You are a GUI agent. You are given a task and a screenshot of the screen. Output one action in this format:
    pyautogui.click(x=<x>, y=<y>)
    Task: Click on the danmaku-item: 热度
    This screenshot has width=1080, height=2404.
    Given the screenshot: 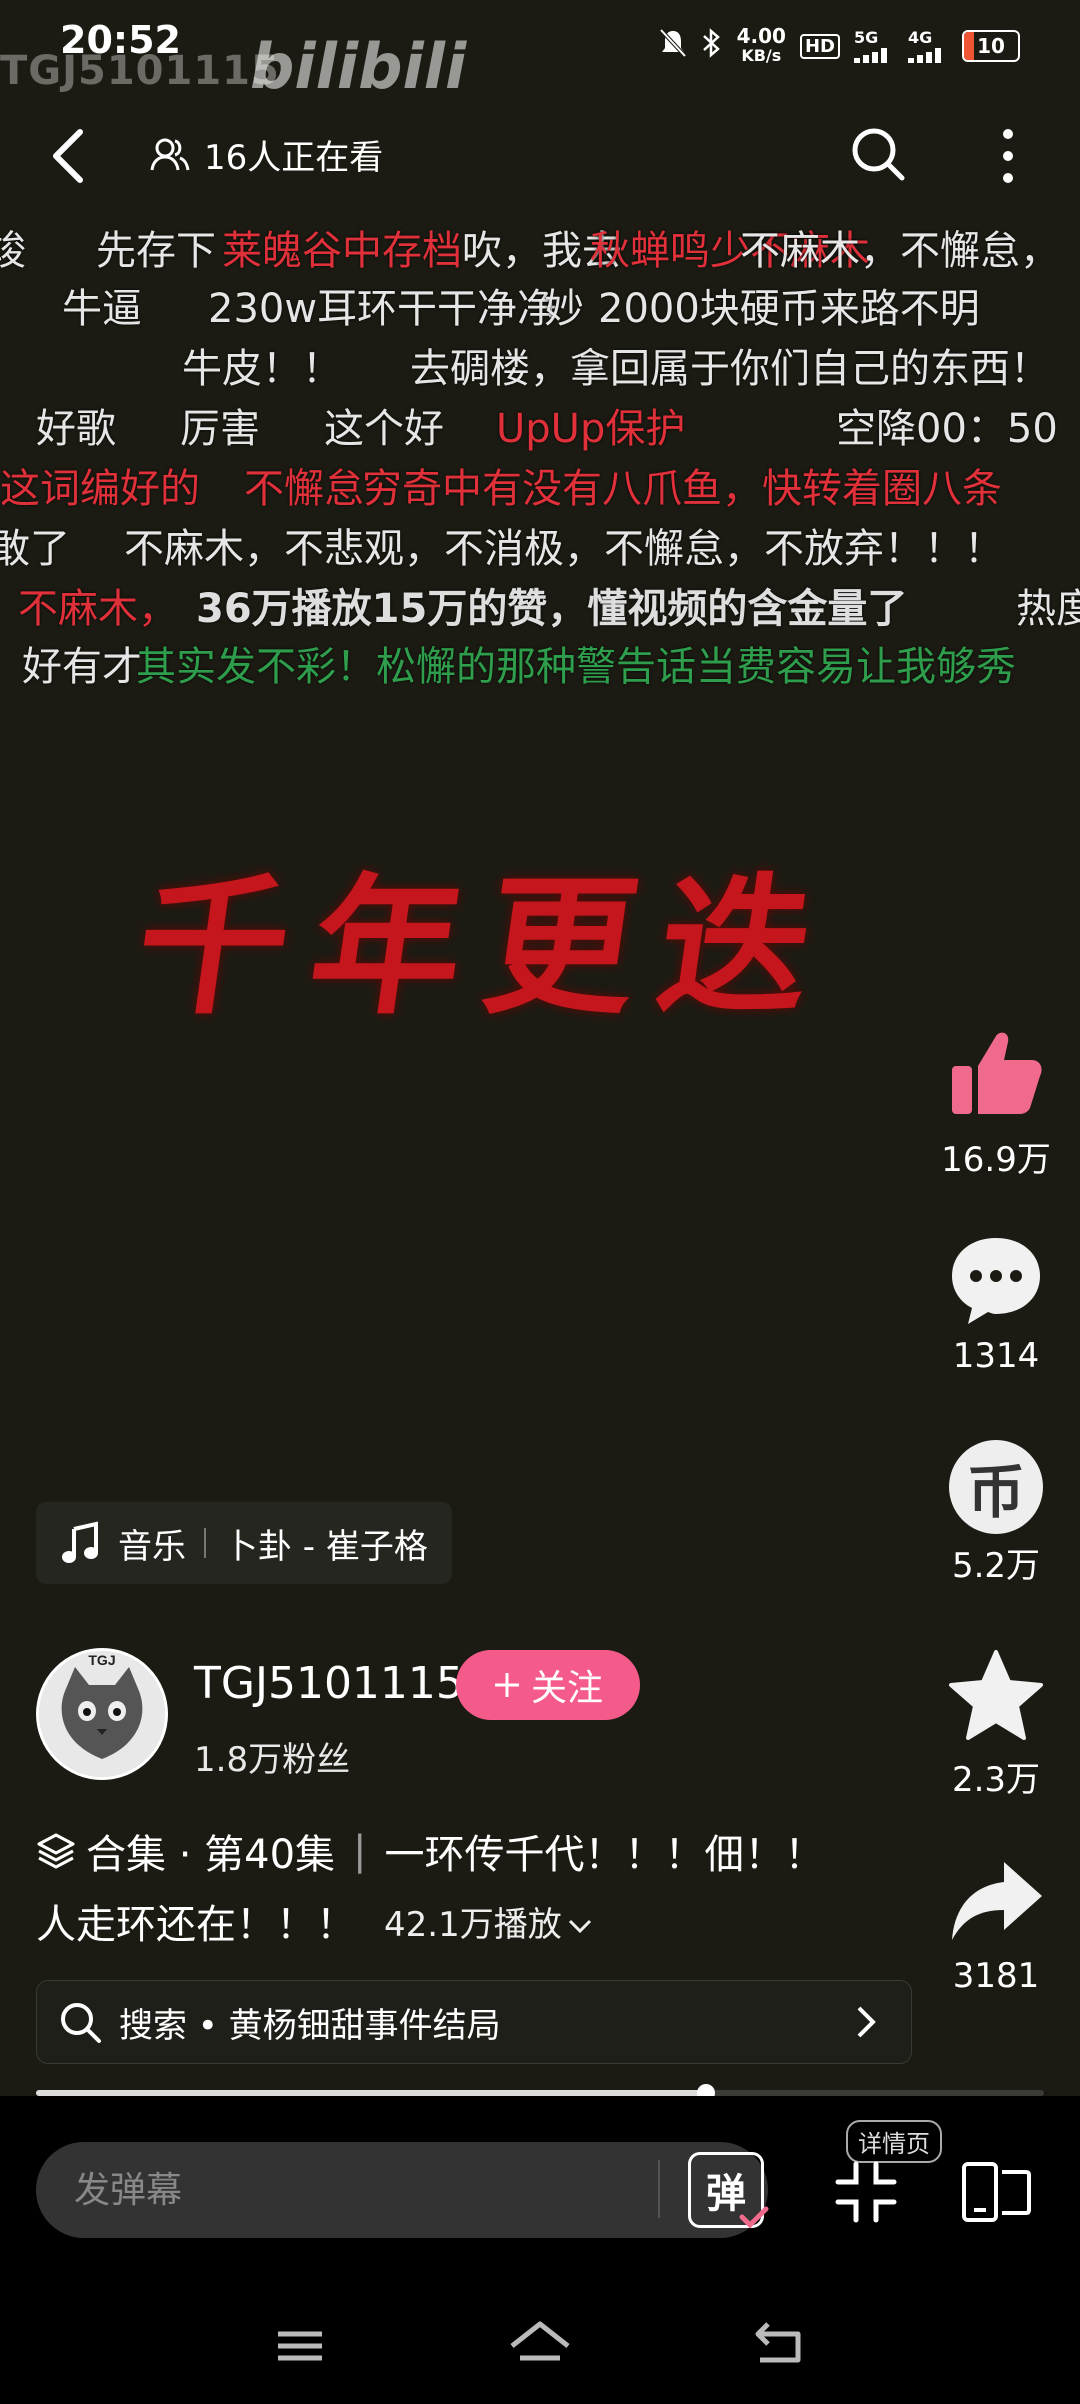 What is the action you would take?
    pyautogui.click(x=1048, y=609)
    